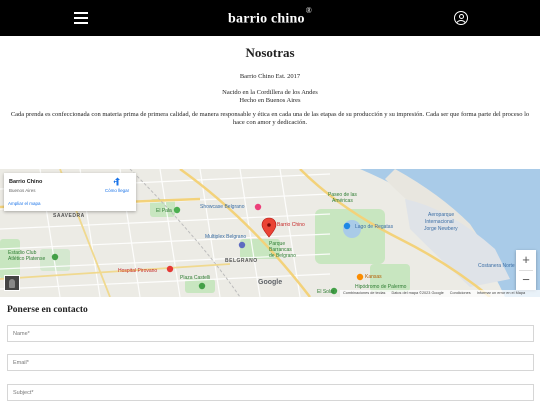 The width and height of the screenshot is (540, 405). What do you see at coordinates (27, 259) in the screenshot?
I see `platense-label: Atlético Platense` at bounding box center [27, 259].